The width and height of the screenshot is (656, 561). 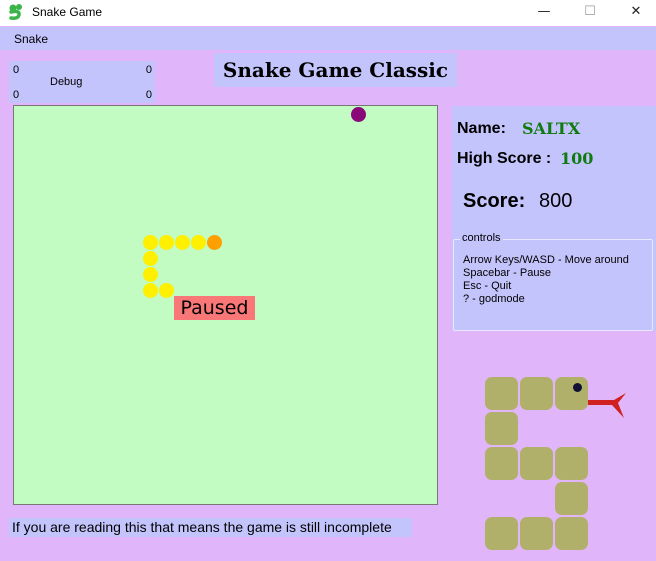 I want to click on snake-illustration, so click(x=559, y=464).